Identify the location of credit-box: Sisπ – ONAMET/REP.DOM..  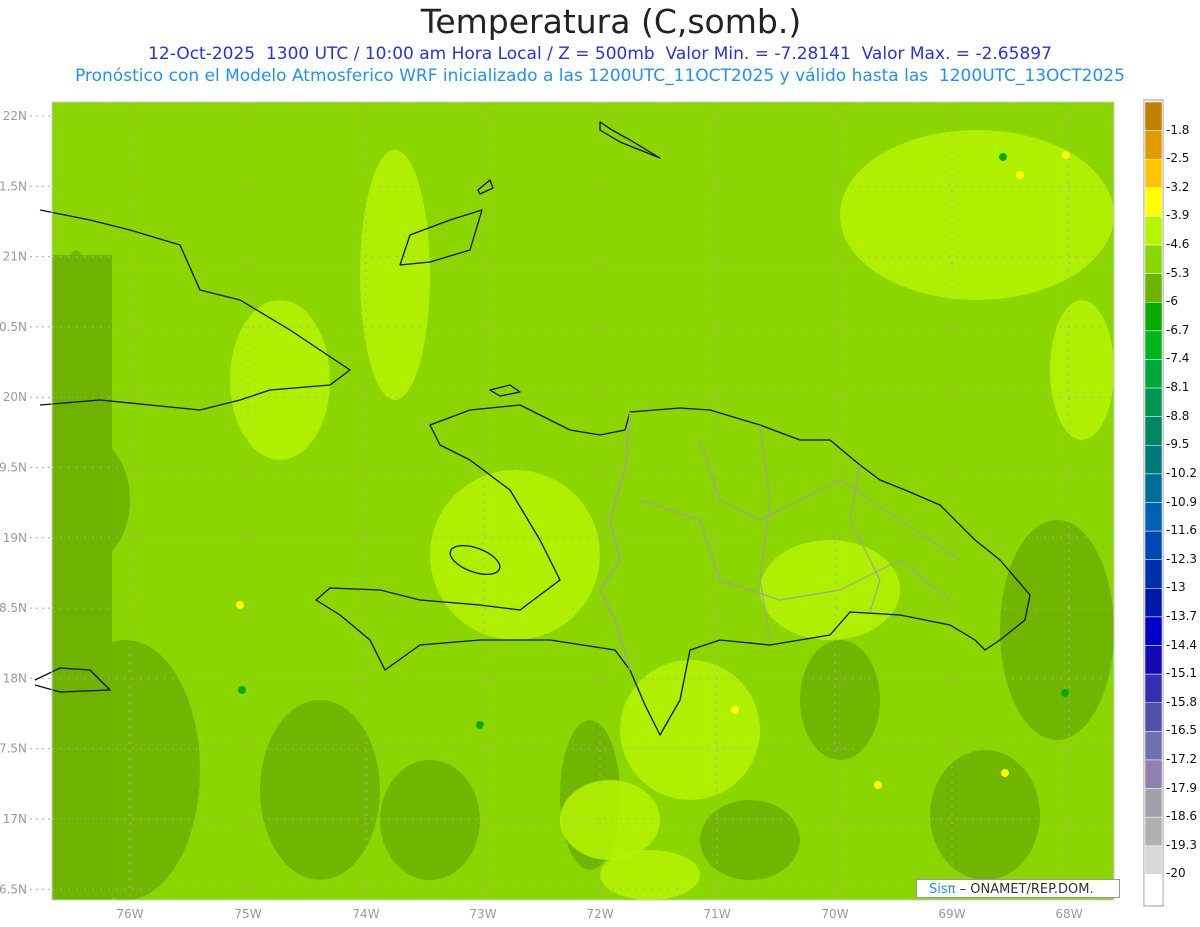
(1018, 888).